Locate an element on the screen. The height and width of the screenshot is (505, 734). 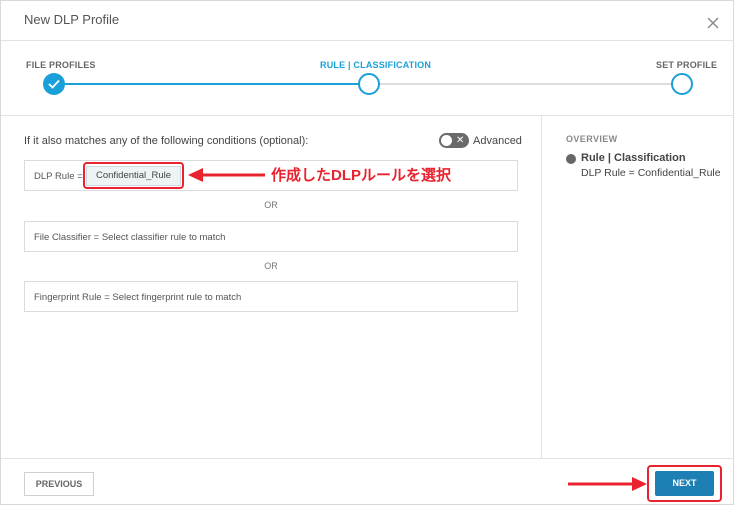
or-separator-1: OR is located at coordinates (271, 205).